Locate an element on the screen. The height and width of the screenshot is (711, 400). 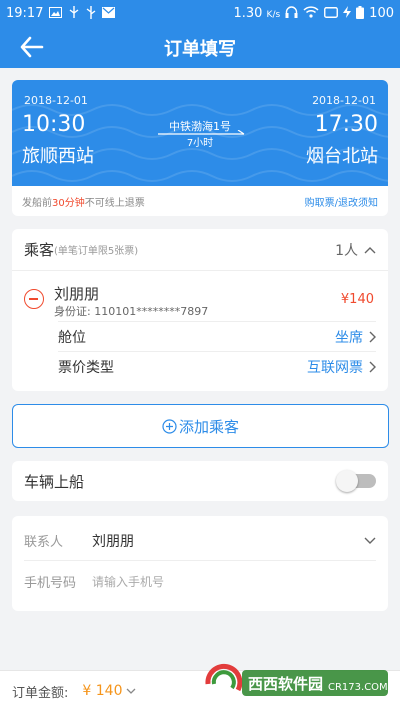
passenger-count: 1人 is located at coordinates (346, 250).